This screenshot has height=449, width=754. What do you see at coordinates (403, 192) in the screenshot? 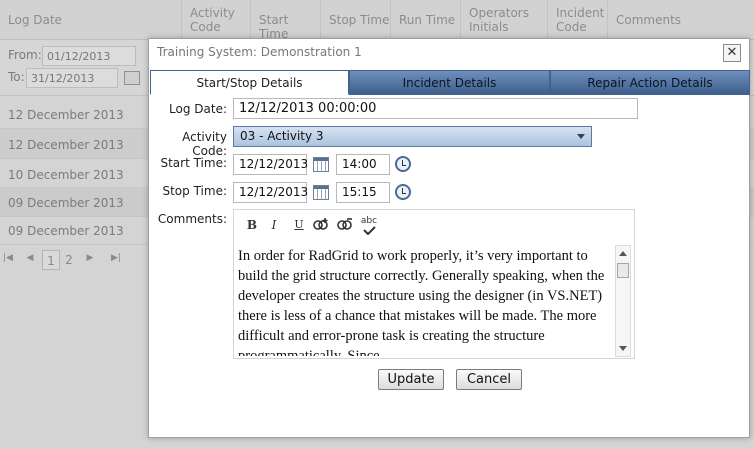
I see `stop-clock-icon` at bounding box center [403, 192].